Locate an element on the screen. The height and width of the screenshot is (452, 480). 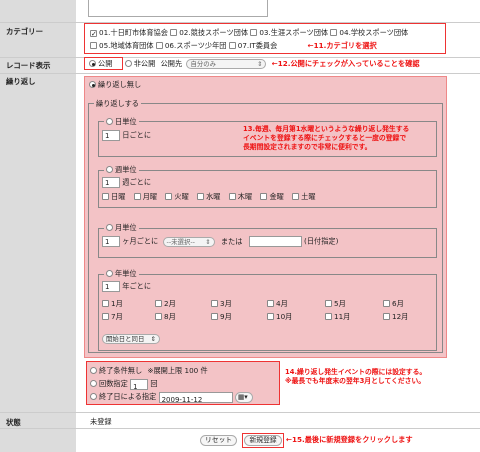
month-checkbox: 7月 is located at coordinates (128, 316).